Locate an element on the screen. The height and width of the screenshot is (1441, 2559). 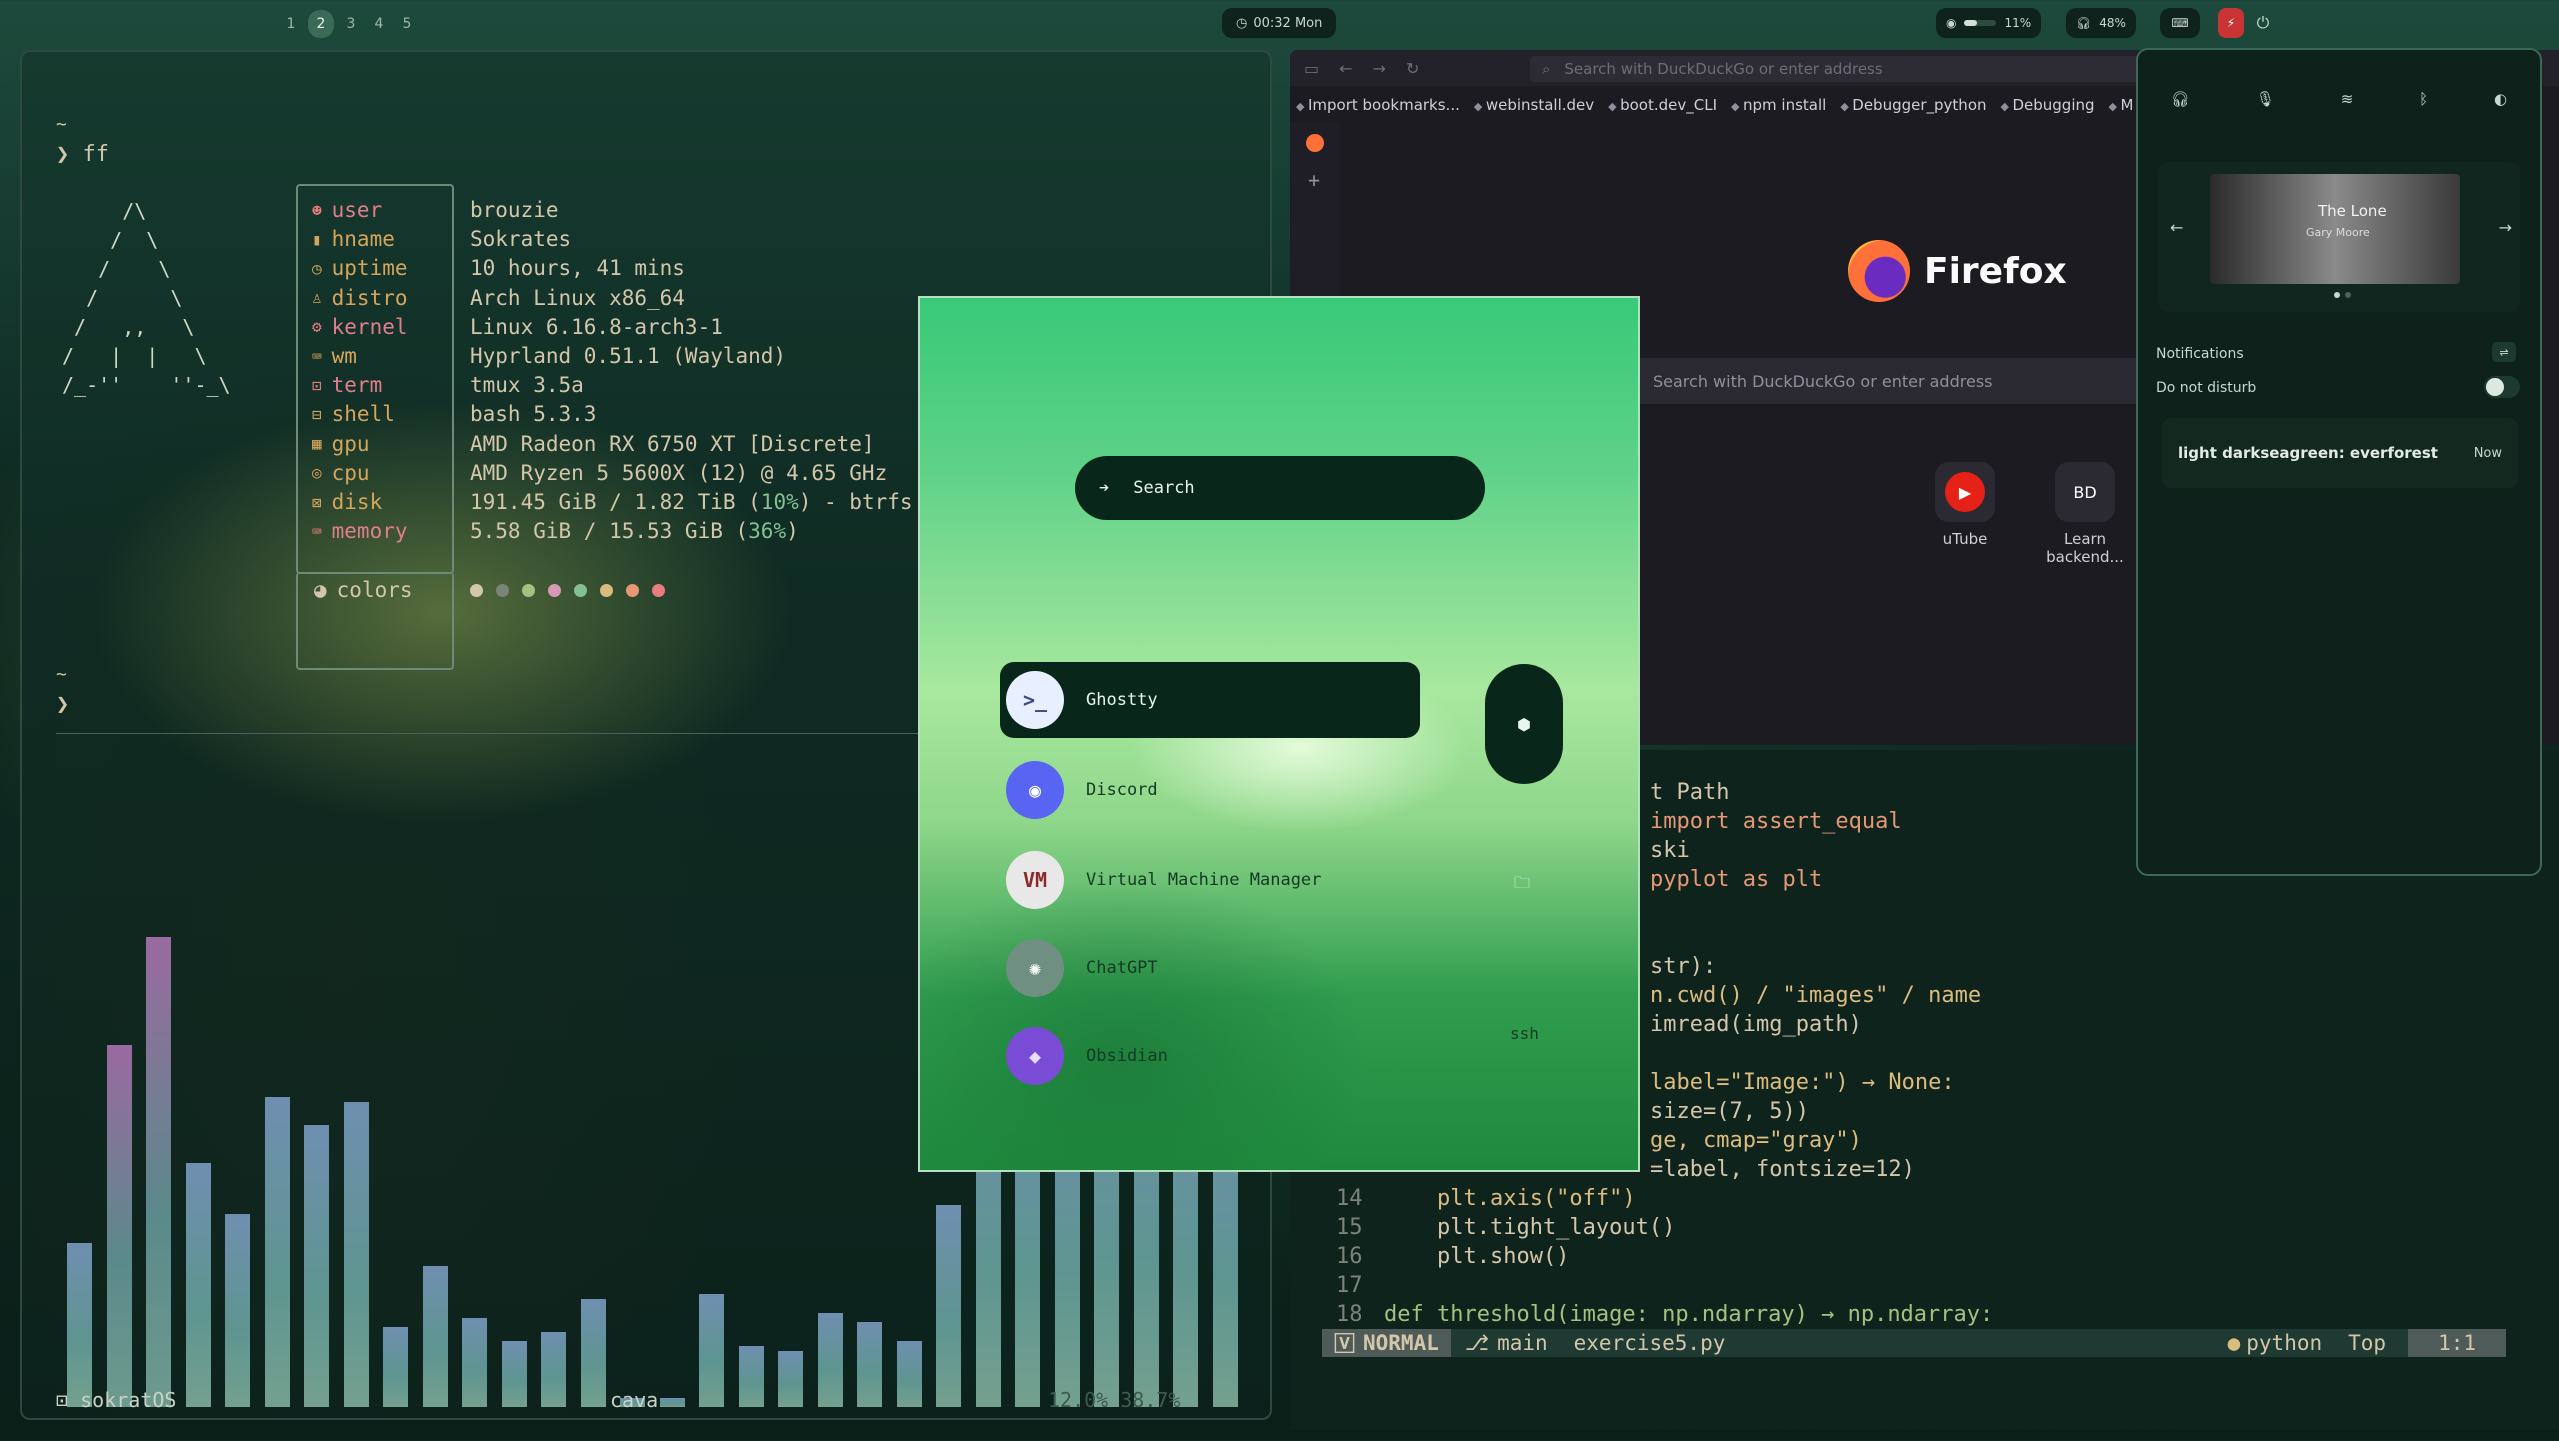
disk-icon: ⊠ is located at coordinates (317, 502).